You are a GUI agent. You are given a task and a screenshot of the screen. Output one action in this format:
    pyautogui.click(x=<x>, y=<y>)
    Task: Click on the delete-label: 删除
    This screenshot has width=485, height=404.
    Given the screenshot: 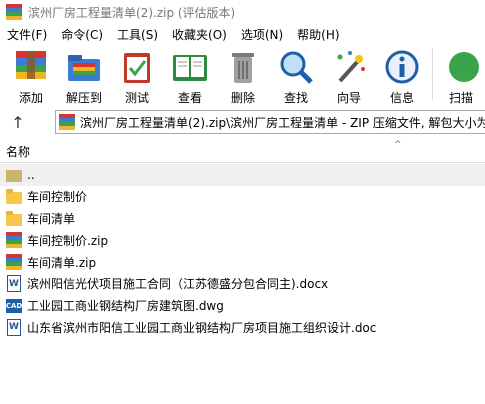 What is the action you would take?
    pyautogui.click(x=242, y=98)
    